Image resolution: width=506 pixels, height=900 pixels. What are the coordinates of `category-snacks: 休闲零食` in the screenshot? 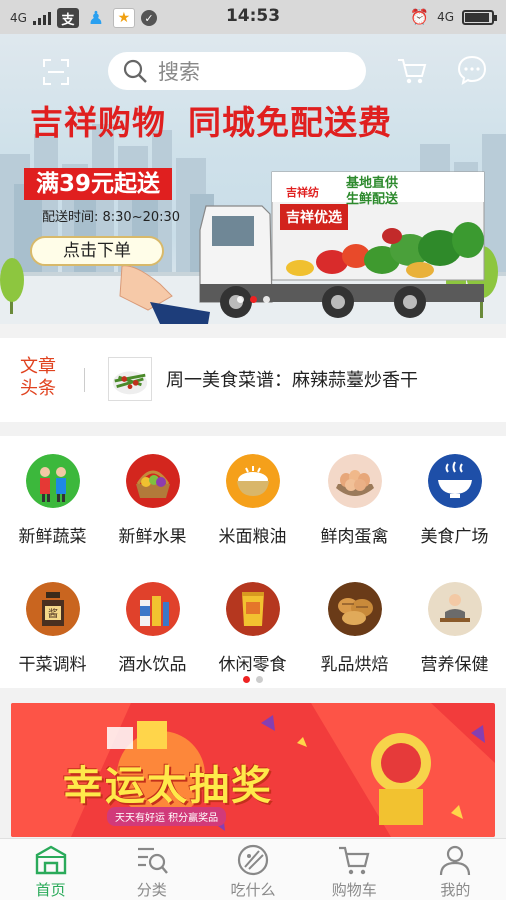 It's located at (252, 628).